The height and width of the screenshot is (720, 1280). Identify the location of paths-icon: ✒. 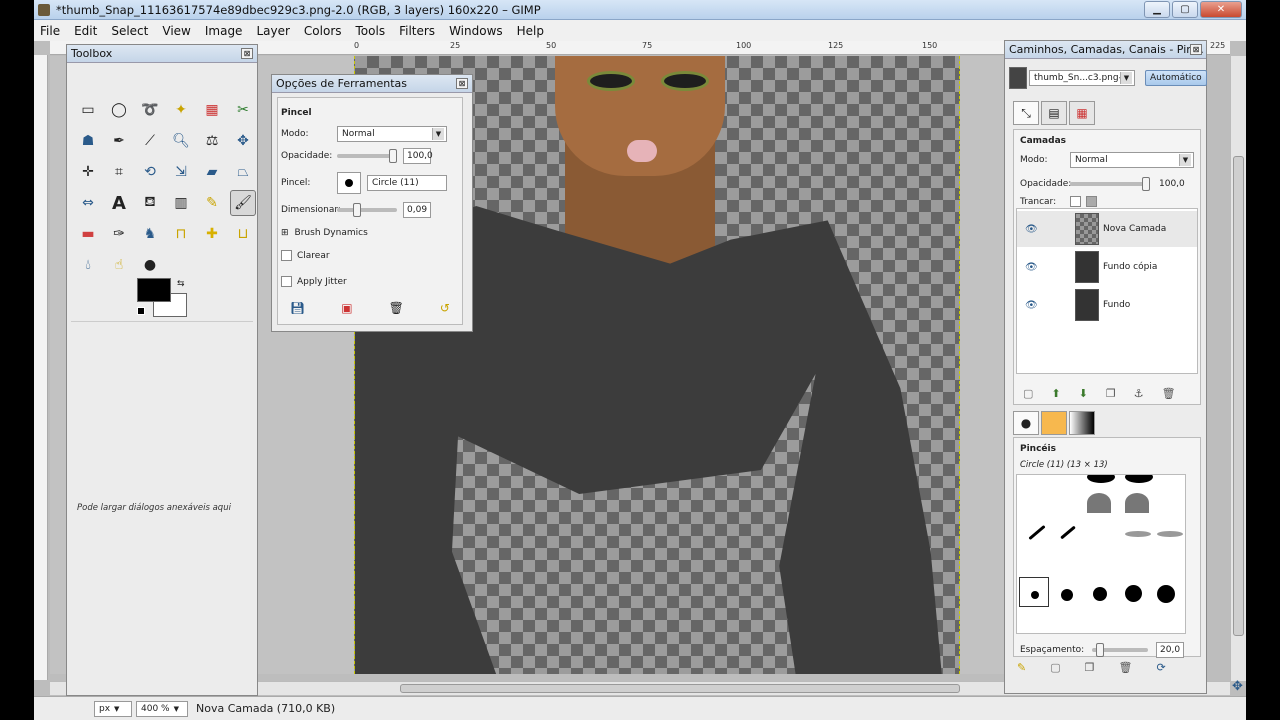
(119, 141).